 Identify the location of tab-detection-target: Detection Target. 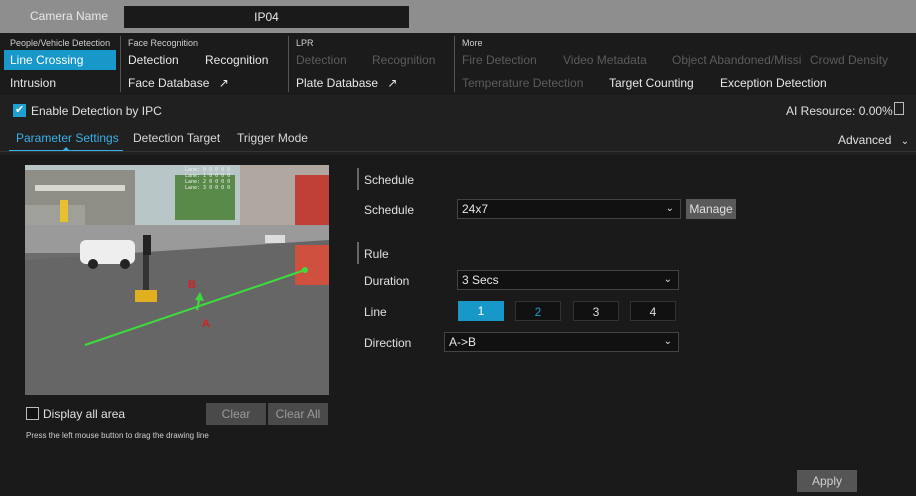
(176, 138).